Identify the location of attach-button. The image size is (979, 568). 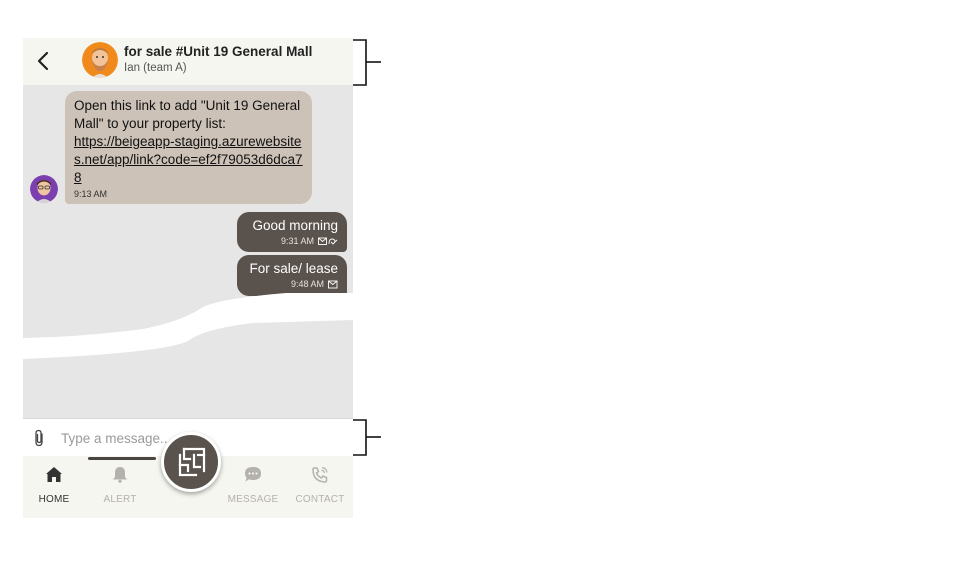
(39, 440).